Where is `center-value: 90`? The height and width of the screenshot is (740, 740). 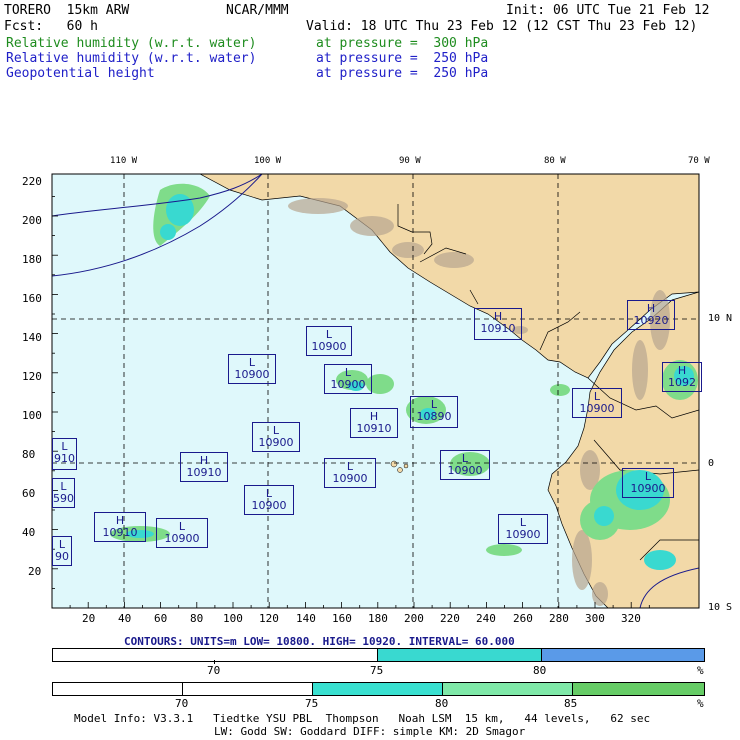 center-value: 90 is located at coordinates (62, 556).